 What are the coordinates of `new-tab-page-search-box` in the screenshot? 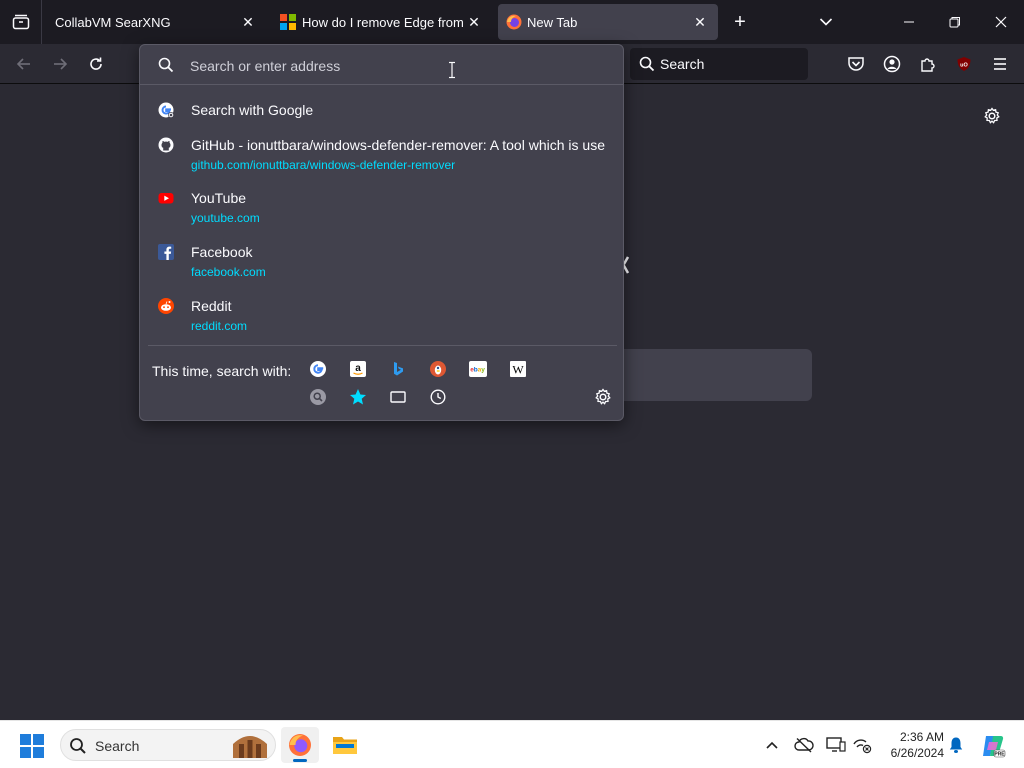 It's located at (706, 375).